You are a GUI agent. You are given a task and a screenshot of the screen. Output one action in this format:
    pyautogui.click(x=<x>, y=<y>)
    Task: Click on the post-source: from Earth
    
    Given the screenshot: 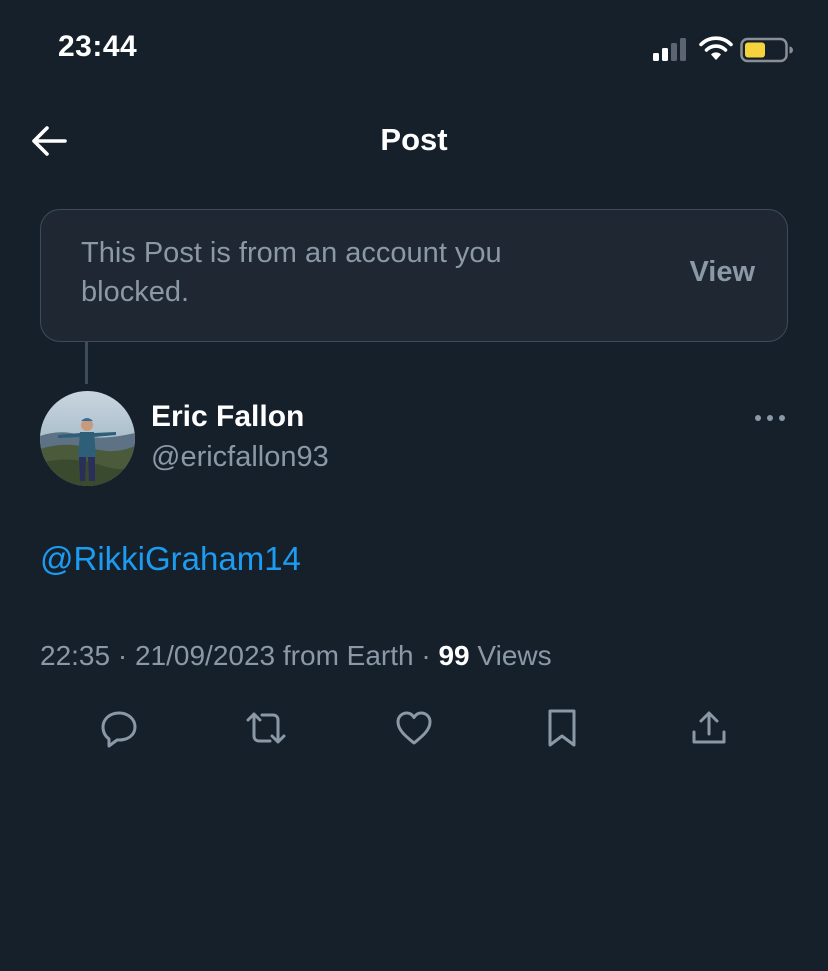 What is the action you would take?
    pyautogui.click(x=348, y=655)
    